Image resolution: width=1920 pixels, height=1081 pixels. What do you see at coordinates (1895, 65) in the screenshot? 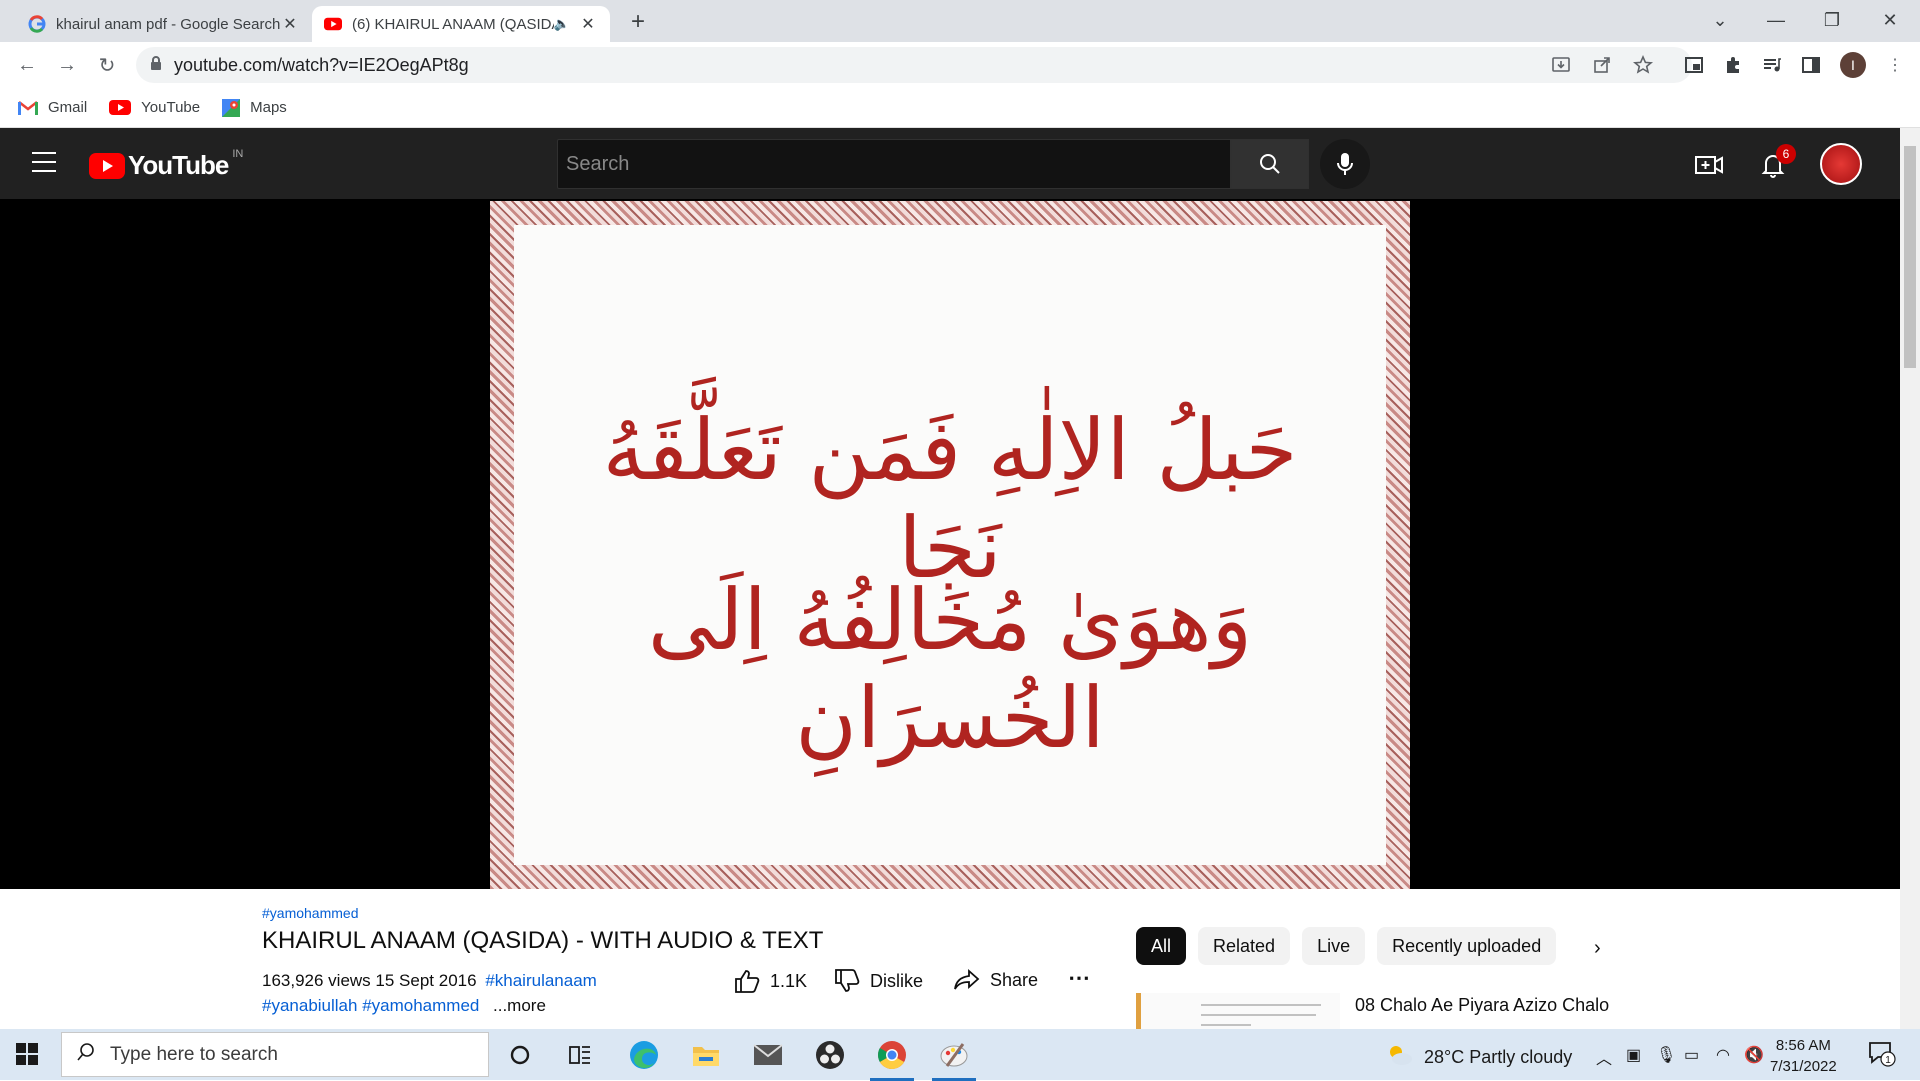
I see `chrome-menu-icon: ⋮` at bounding box center [1895, 65].